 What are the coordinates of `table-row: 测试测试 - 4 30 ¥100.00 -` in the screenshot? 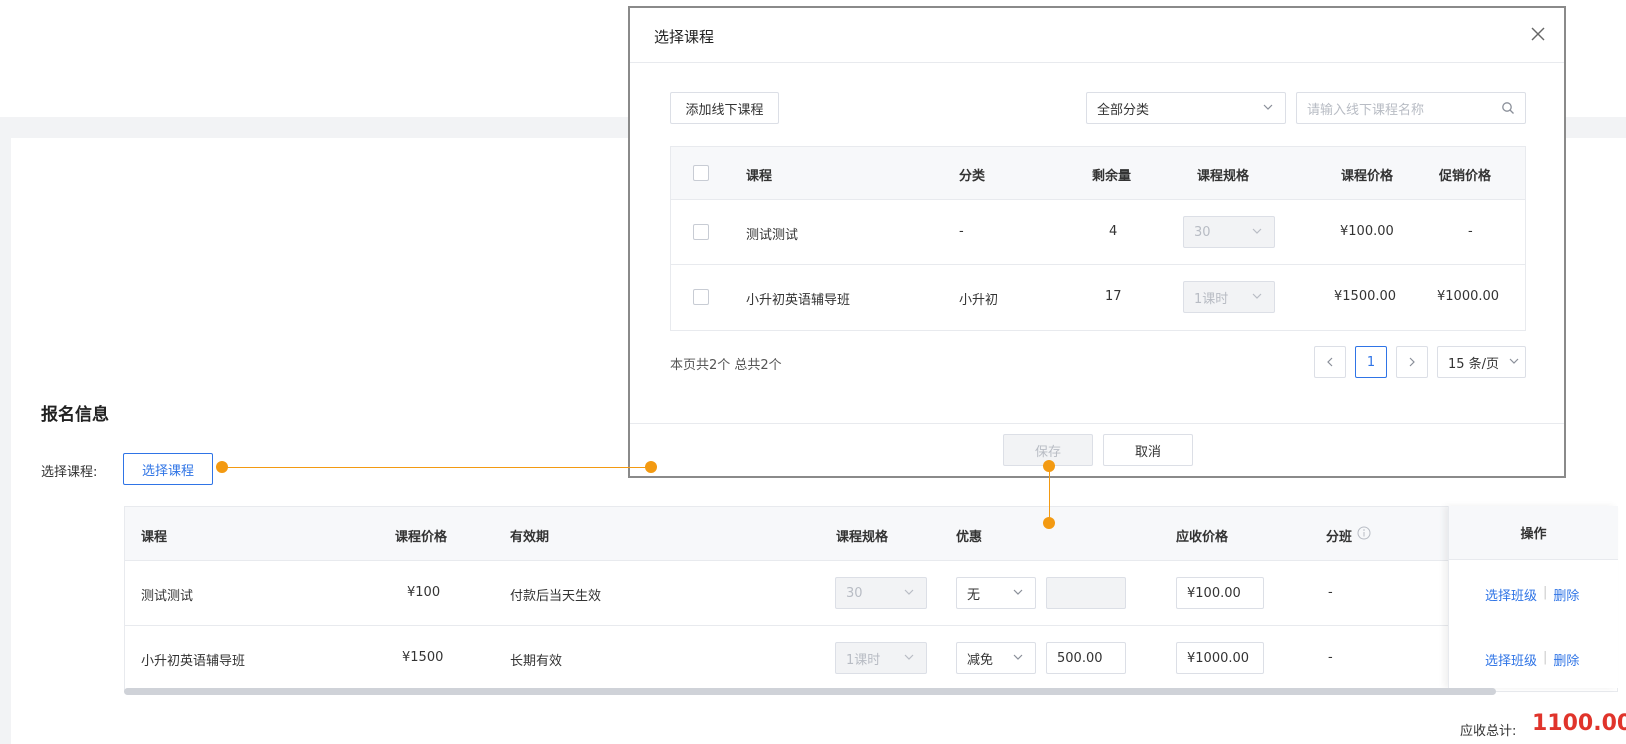 It's located at (1098, 232).